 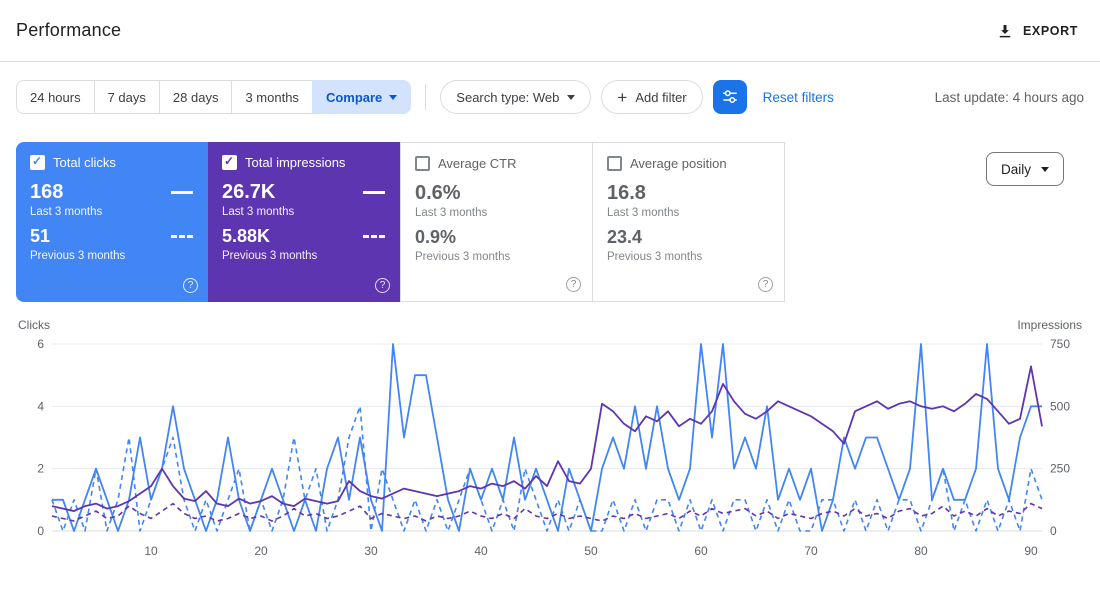 I want to click on svg-text: 60, so click(x=701, y=551).